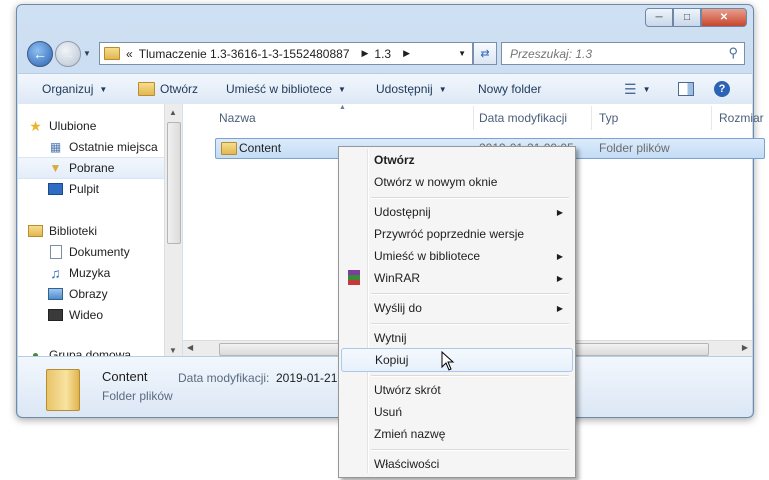  Describe the element at coordinates (168, 89) in the screenshot. I see `open-button: Otwórz` at that location.